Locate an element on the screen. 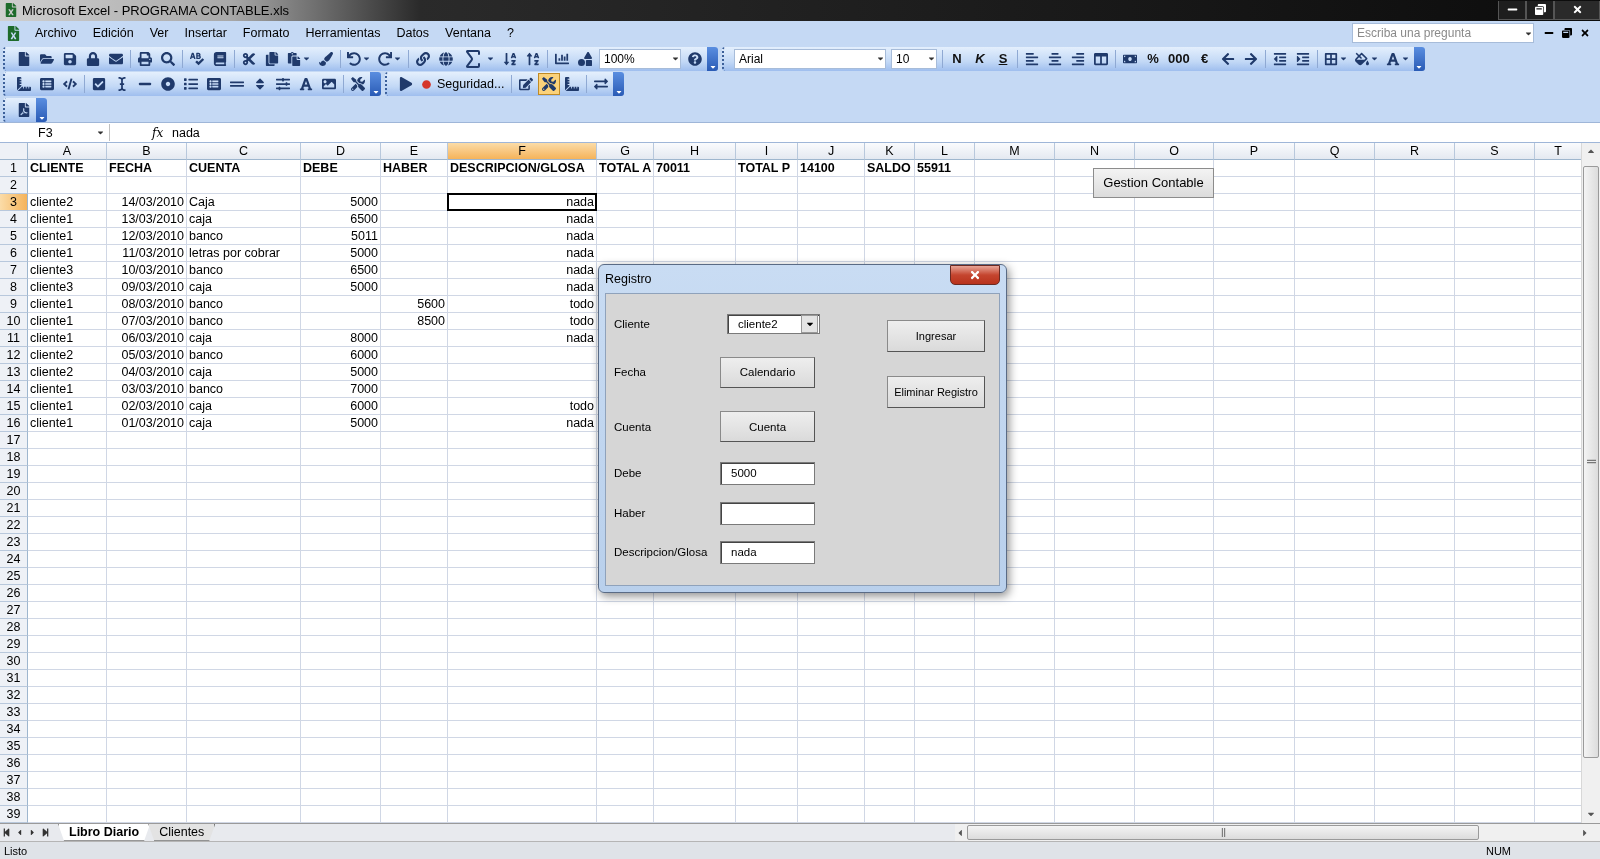 The width and height of the screenshot is (1600, 859). table-cell-text: 04/03/2010 is located at coordinates (152, 371).